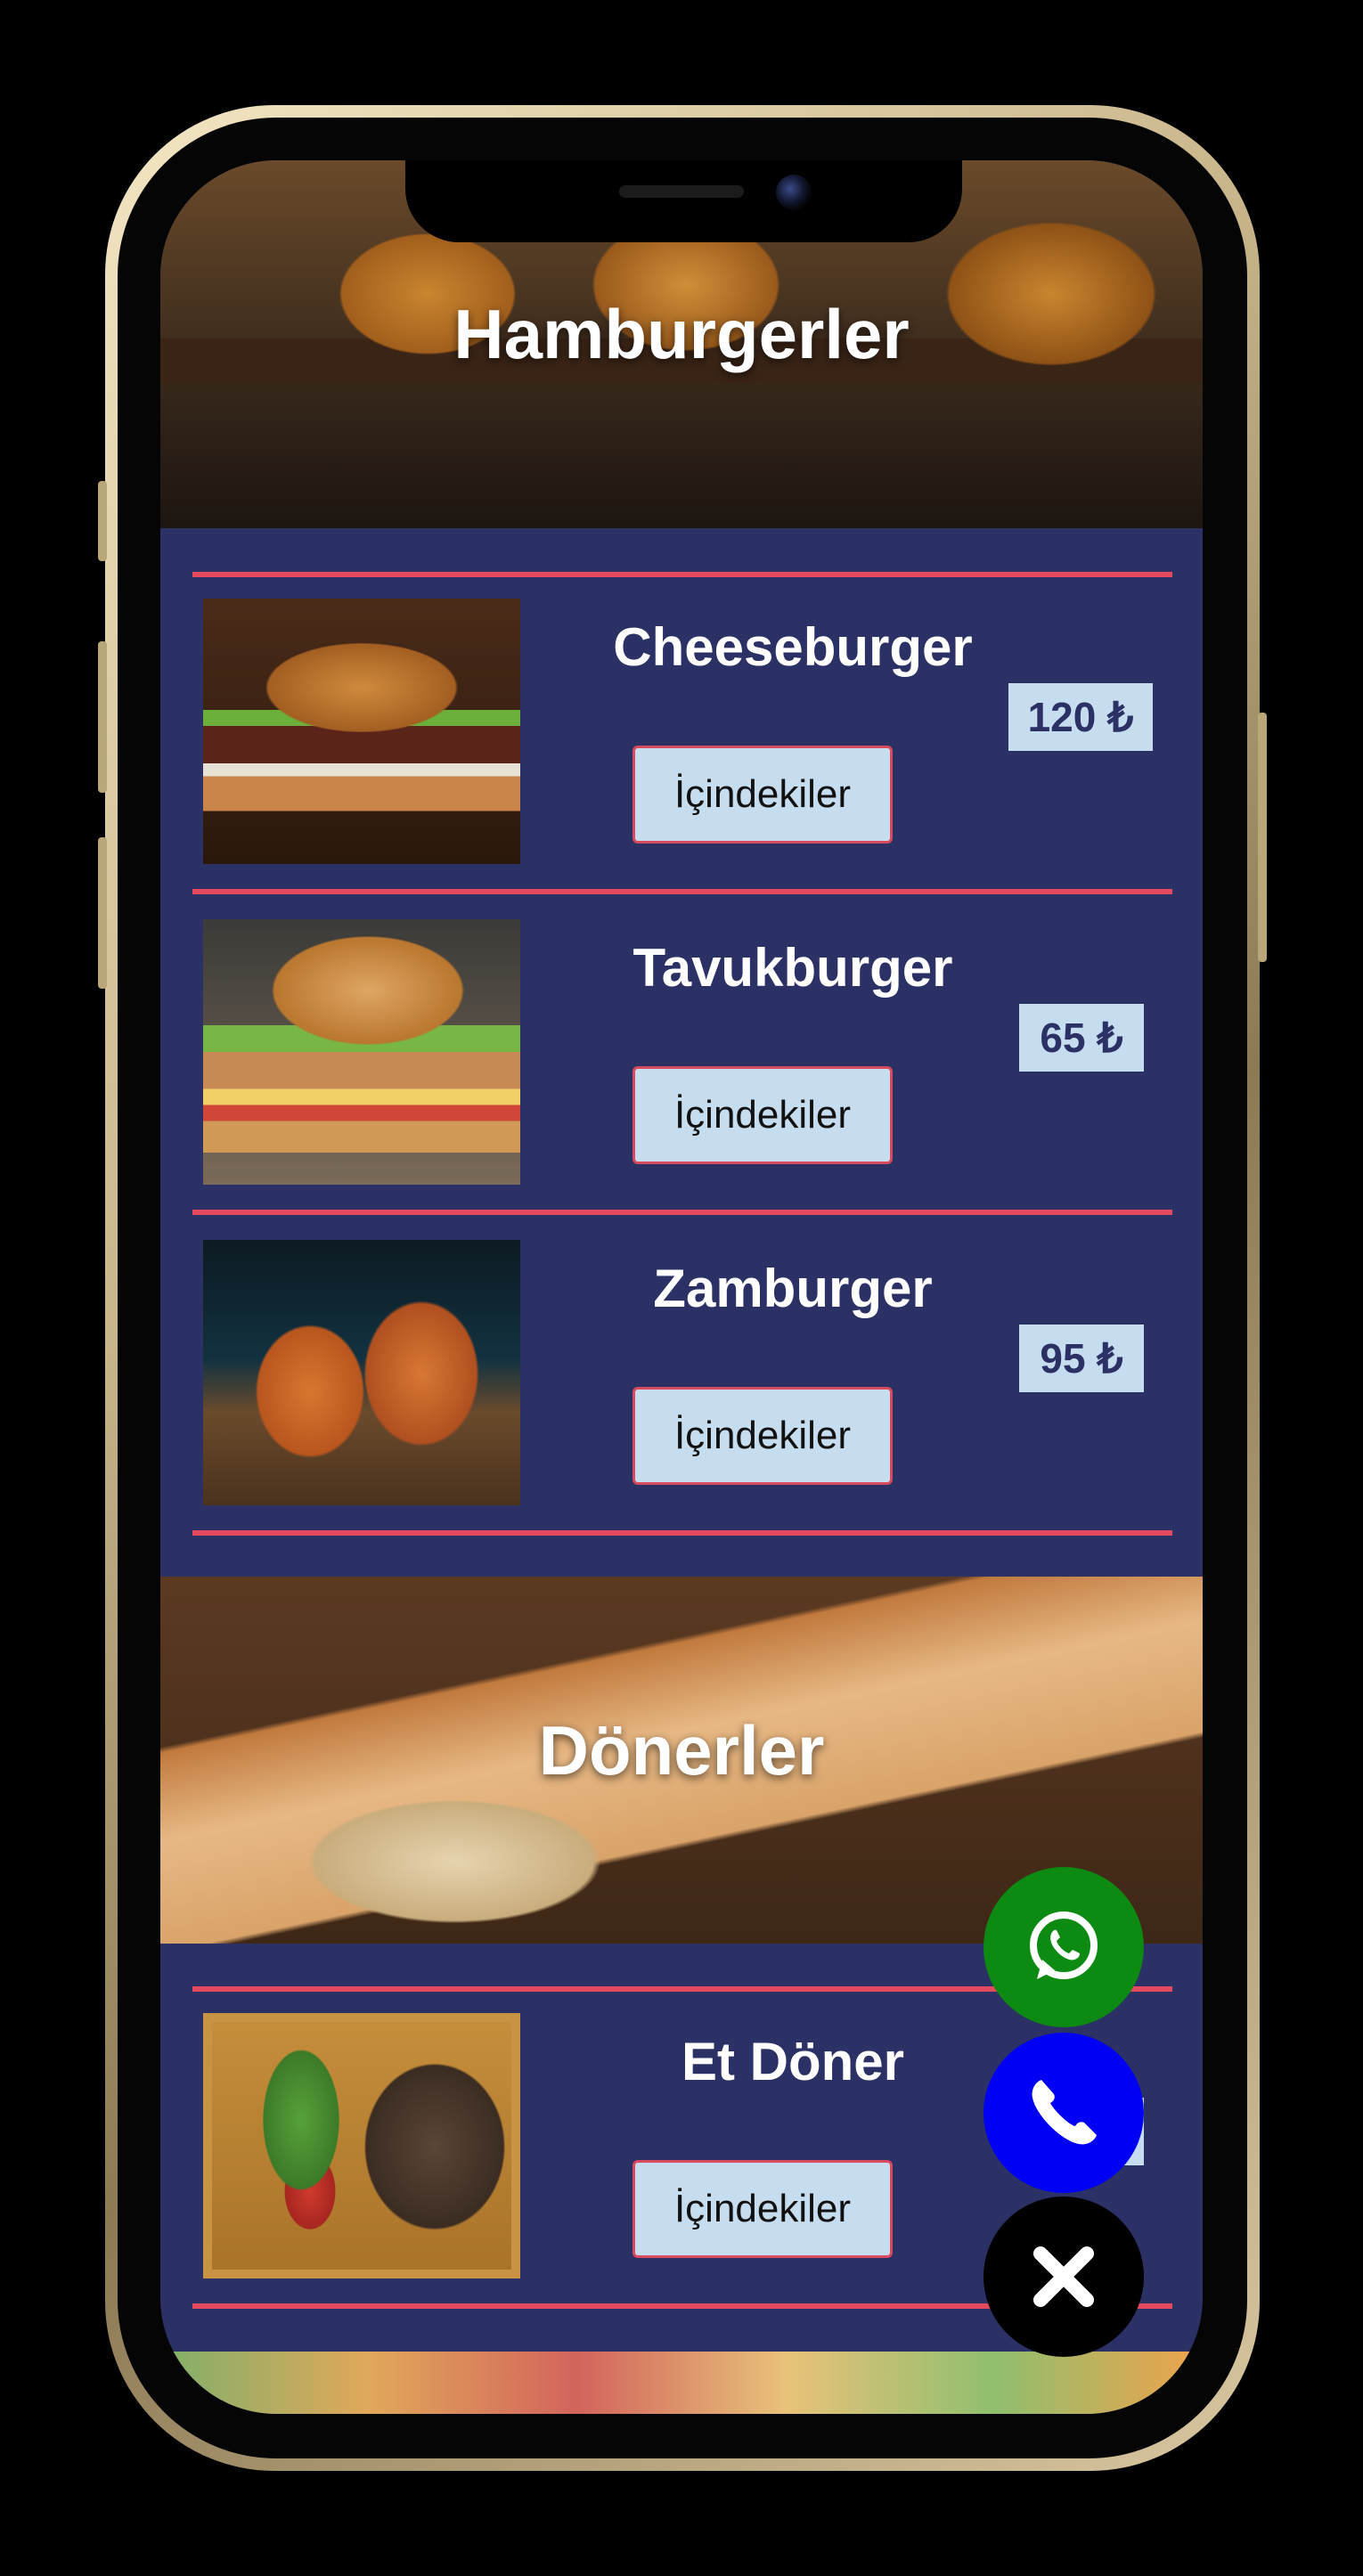 This screenshot has width=1363, height=2576. What do you see at coordinates (102, 717) in the screenshot?
I see `volume-up-button` at bounding box center [102, 717].